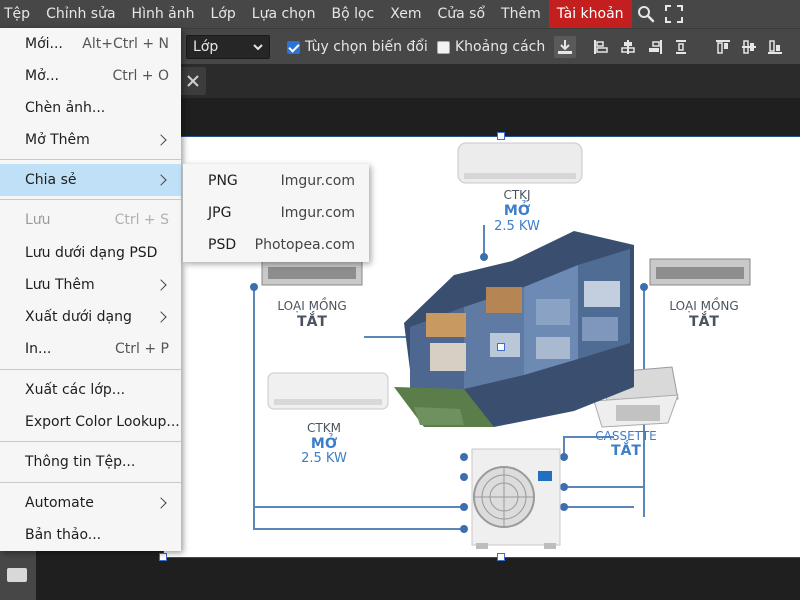  I want to click on share-psd-photopea: PSD Photopea.com, so click(276, 245).